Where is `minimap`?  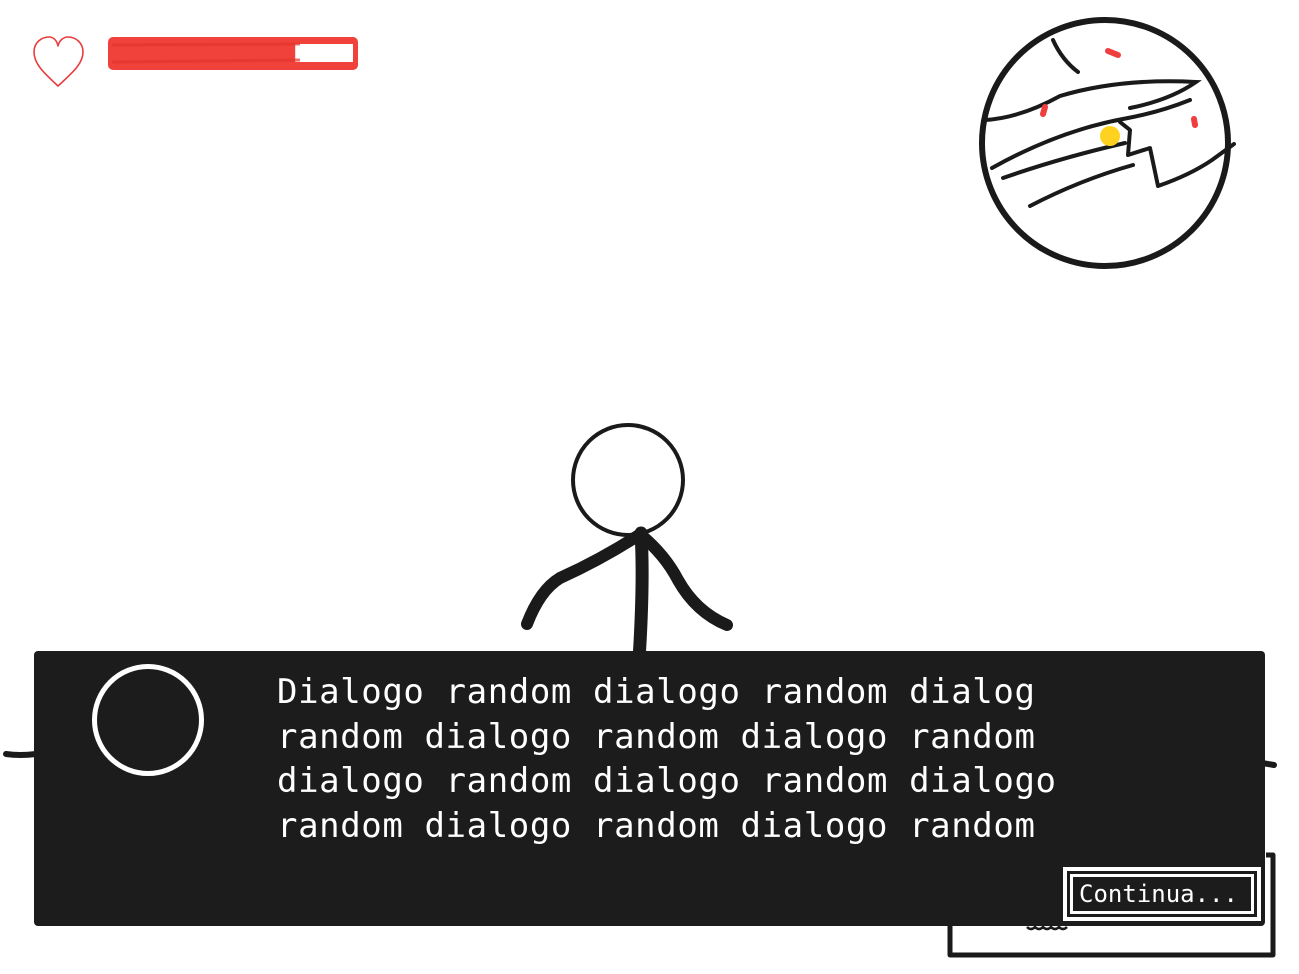 minimap is located at coordinates (1107, 143).